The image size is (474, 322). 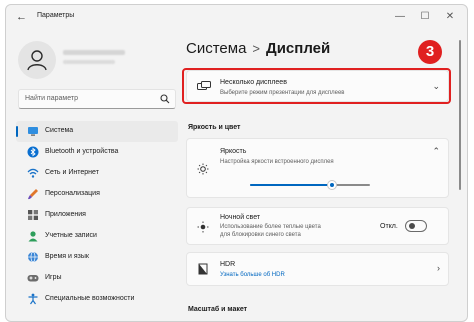 I want to click on user-email-blurred, so click(x=89, y=62).